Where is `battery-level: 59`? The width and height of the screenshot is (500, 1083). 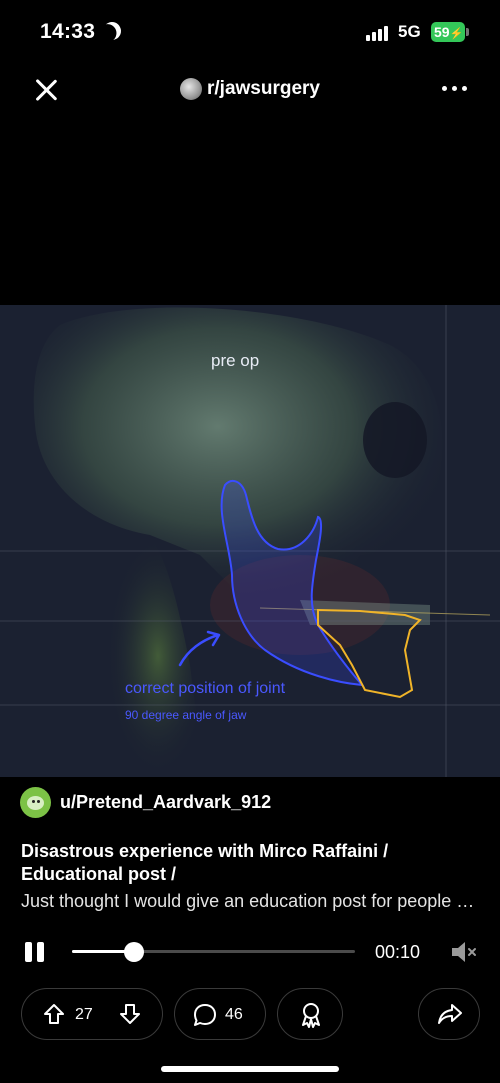
battery-level: 59 is located at coordinates (442, 32).